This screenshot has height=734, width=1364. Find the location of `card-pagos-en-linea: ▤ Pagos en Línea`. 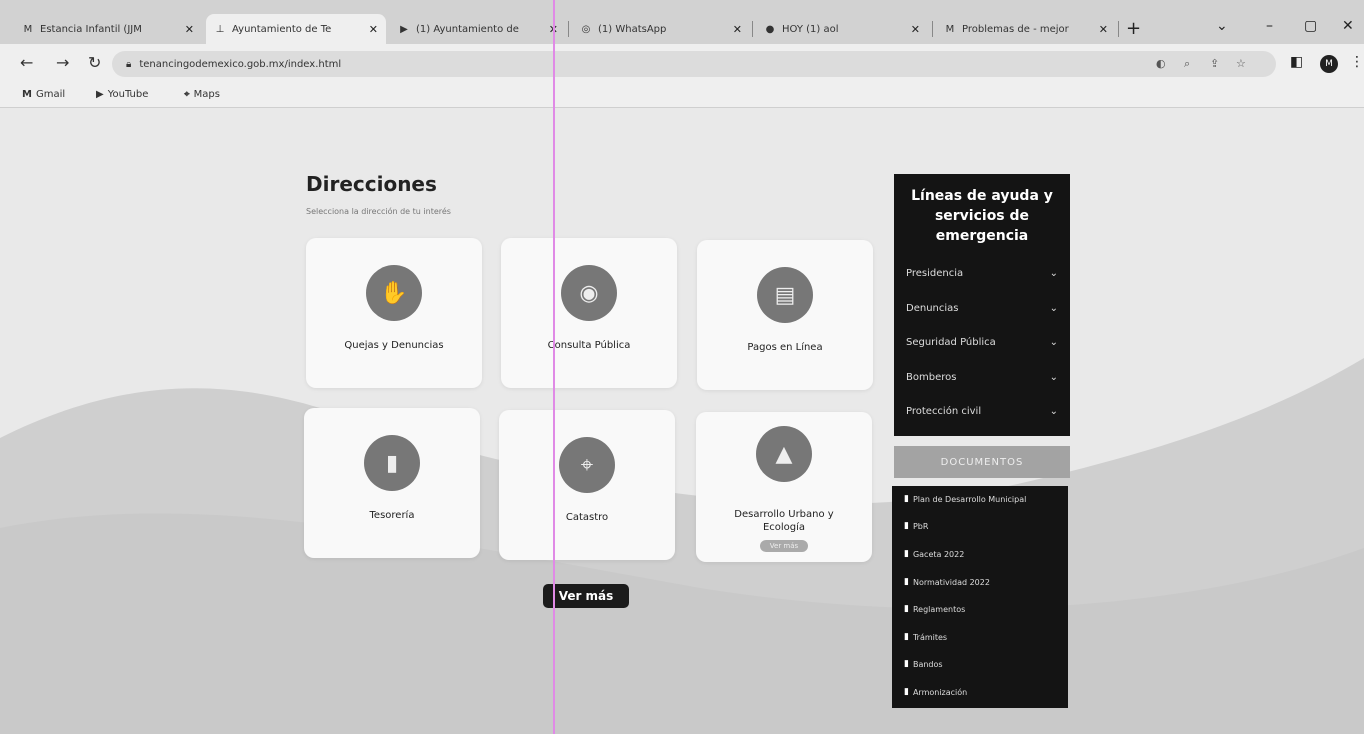

card-pagos-en-linea: ▤ Pagos en Línea is located at coordinates (785, 315).